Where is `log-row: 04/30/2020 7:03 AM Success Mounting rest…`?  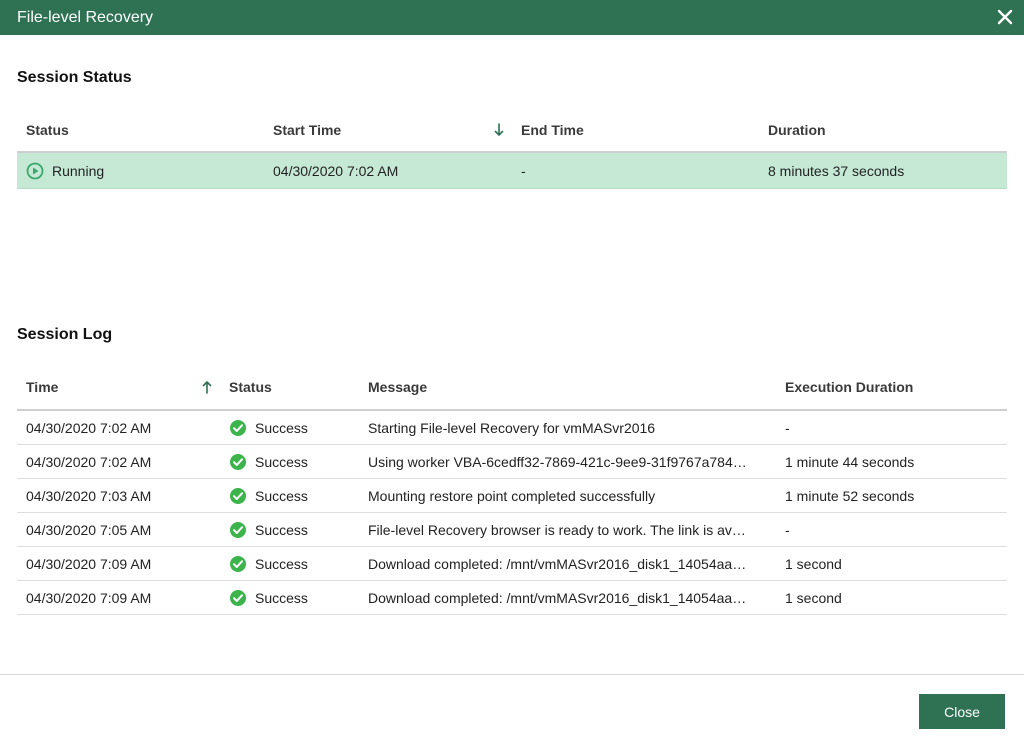 log-row: 04/30/2020 7:03 AM Success Mounting rest… is located at coordinates (512, 496).